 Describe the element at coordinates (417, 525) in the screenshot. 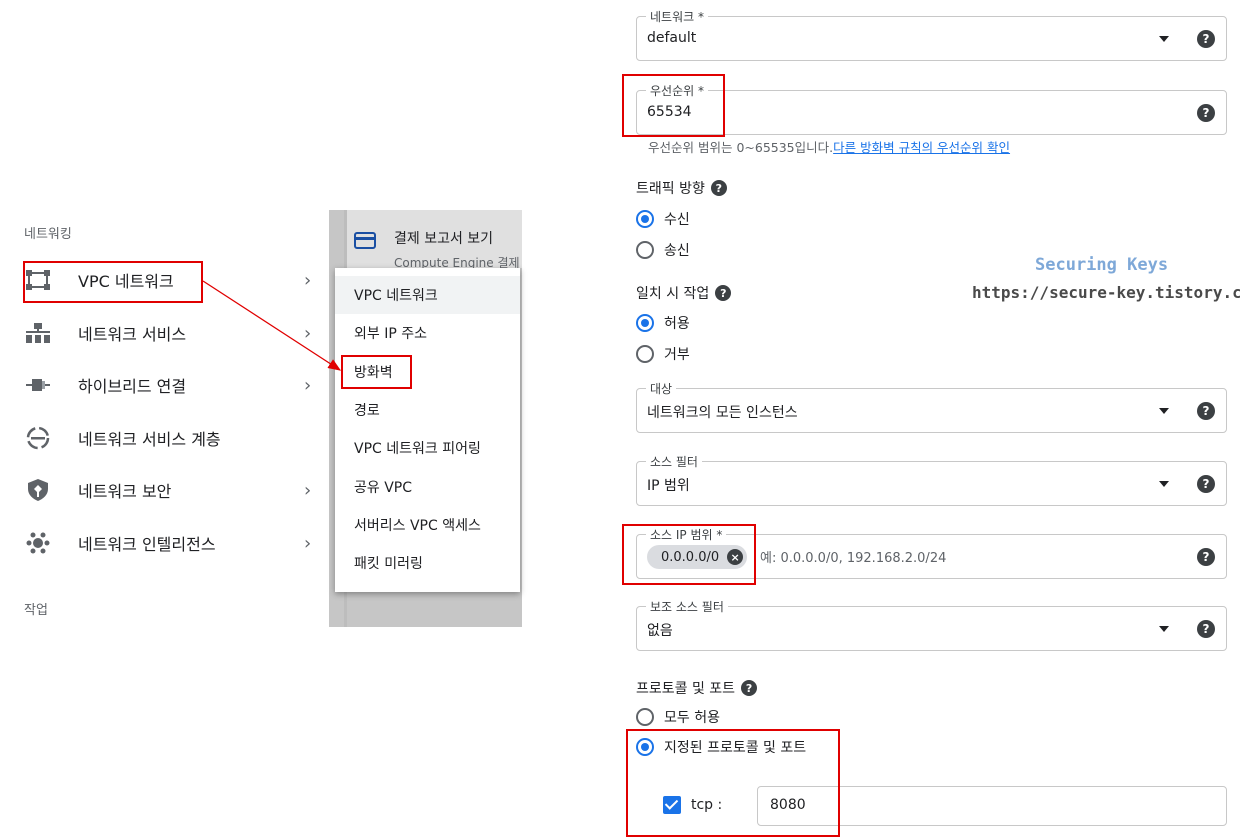

I see `submenu-item-serverless-vpc: 서버리스 VPC 액세스` at that location.